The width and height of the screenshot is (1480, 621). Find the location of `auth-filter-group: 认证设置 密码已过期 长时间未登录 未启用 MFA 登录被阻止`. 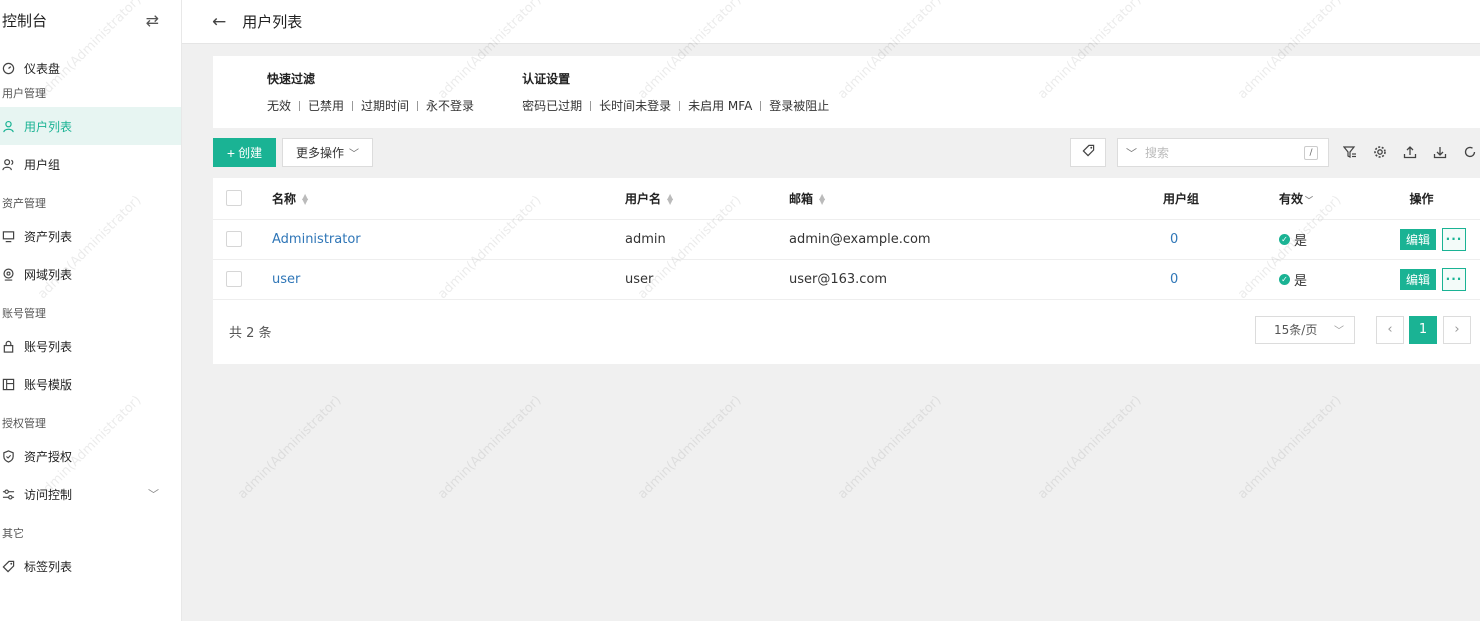

auth-filter-group: 认证设置 密码已过期 长时间未登录 未启用 MFA 登录被阻止 is located at coordinates (675, 99).